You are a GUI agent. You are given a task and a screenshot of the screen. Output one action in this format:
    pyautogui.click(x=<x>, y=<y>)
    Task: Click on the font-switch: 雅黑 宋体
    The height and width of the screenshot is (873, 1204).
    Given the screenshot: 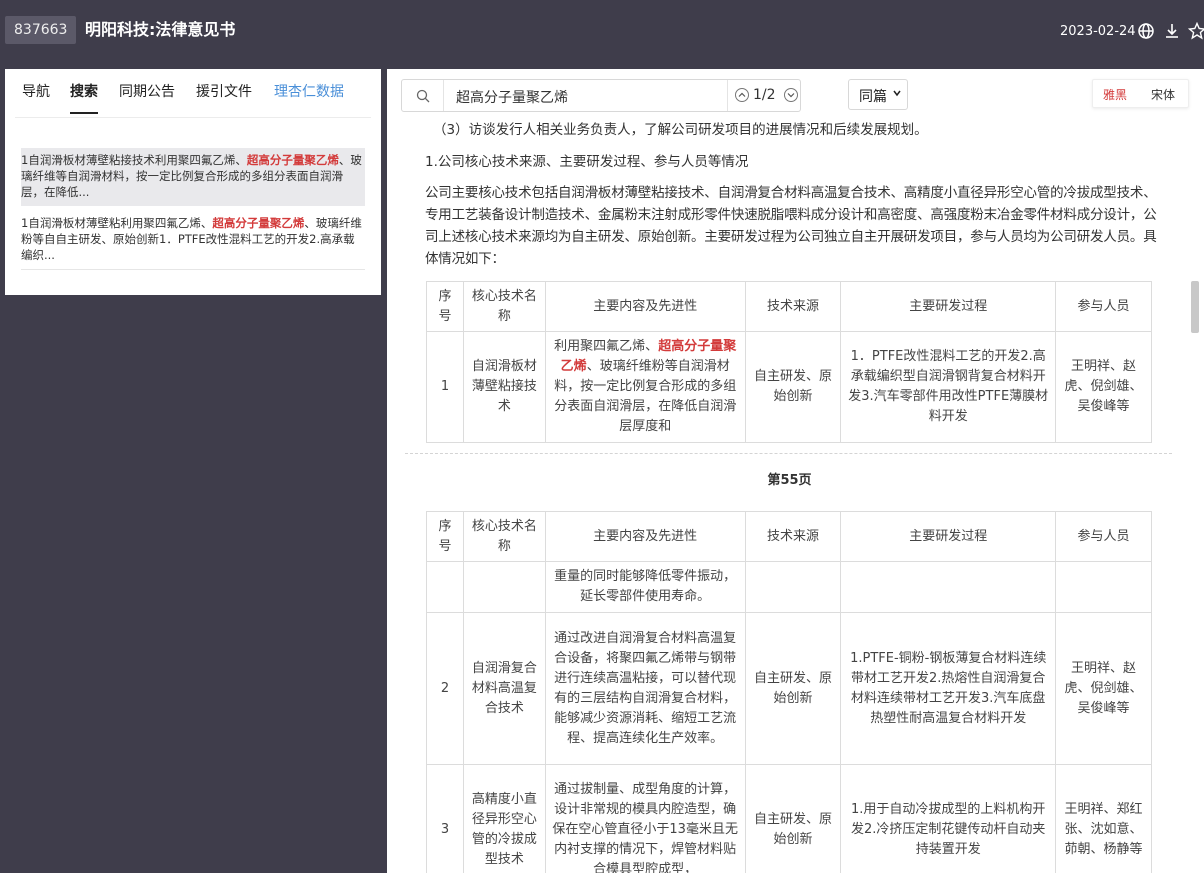 What is the action you would take?
    pyautogui.click(x=1140, y=93)
    